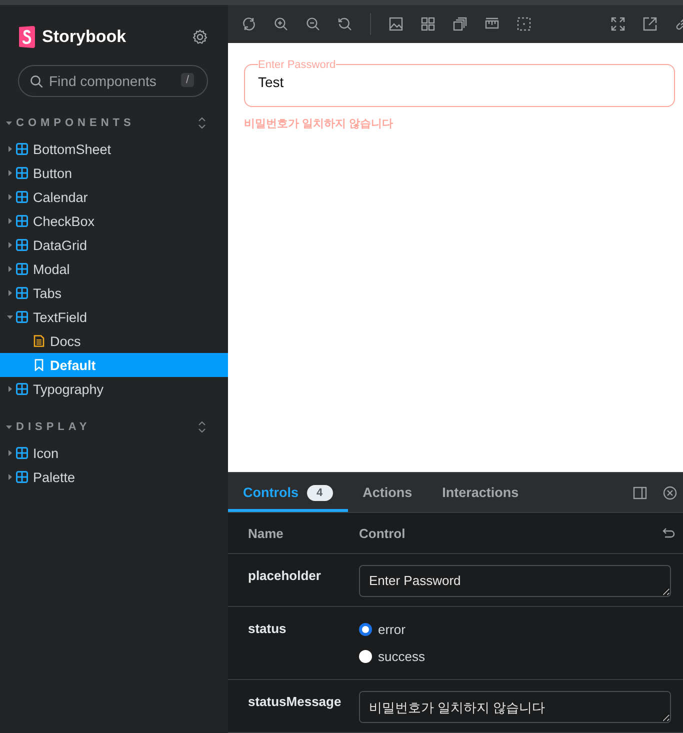 The image size is (683, 733). I want to click on tree-item: Typography, so click(114, 389).